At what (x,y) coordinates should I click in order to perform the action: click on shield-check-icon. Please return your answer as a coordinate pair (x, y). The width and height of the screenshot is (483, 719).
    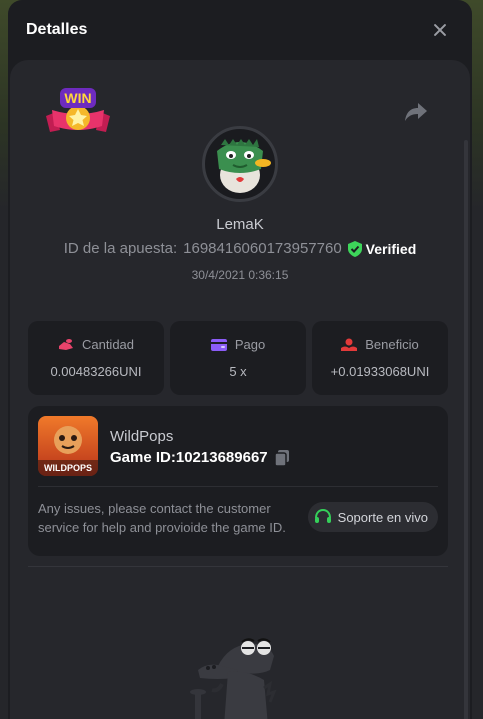
    Looking at the image, I should click on (354, 248).